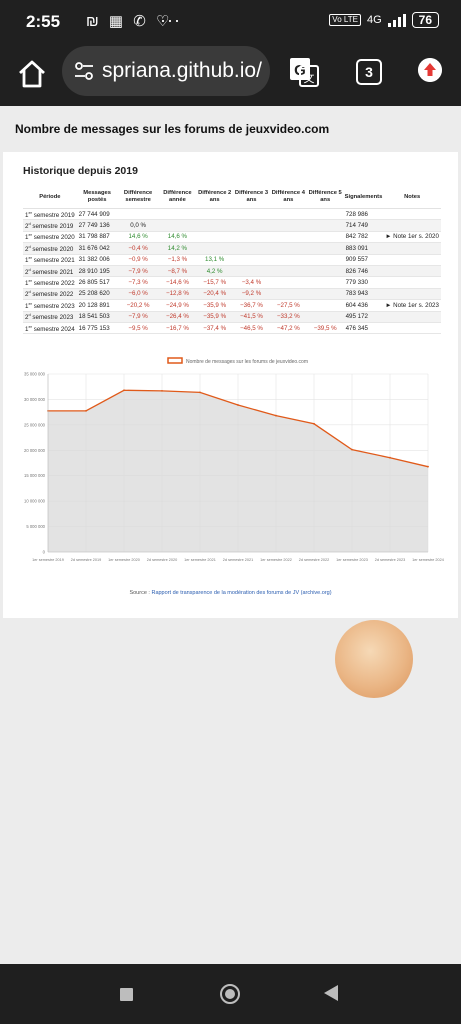 Image resolution: width=461 pixels, height=1024 pixels. What do you see at coordinates (84, 71) in the screenshot?
I see `site-settings-icon` at bounding box center [84, 71].